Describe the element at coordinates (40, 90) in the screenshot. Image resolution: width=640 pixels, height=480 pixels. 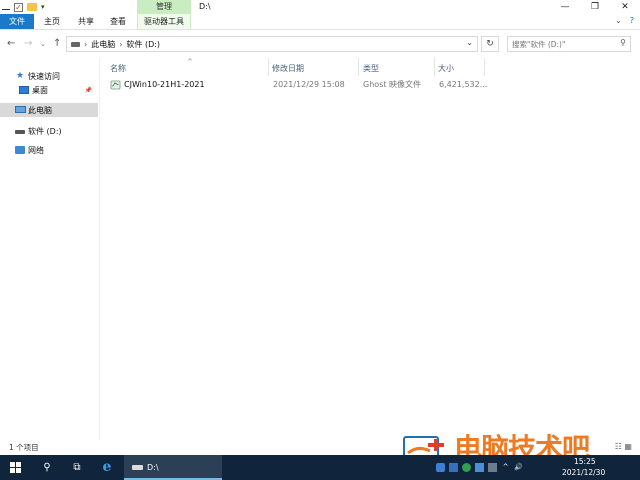
I see `nav-item-label: 桌面` at that location.